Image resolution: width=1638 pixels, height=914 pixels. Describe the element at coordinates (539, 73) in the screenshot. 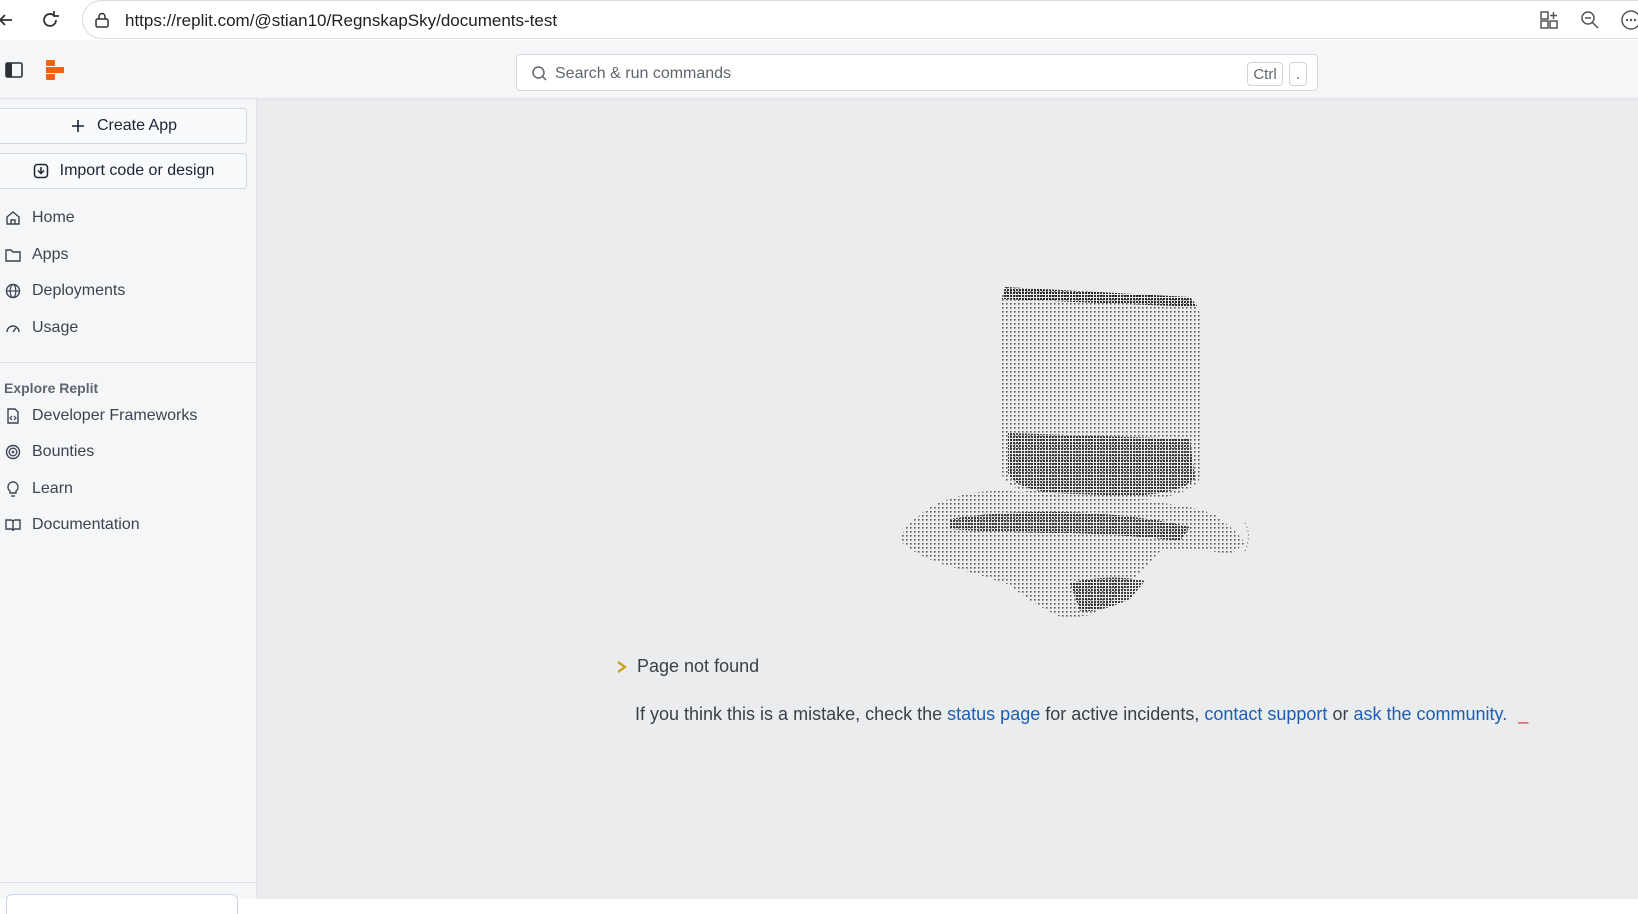

I see `search-icon` at that location.